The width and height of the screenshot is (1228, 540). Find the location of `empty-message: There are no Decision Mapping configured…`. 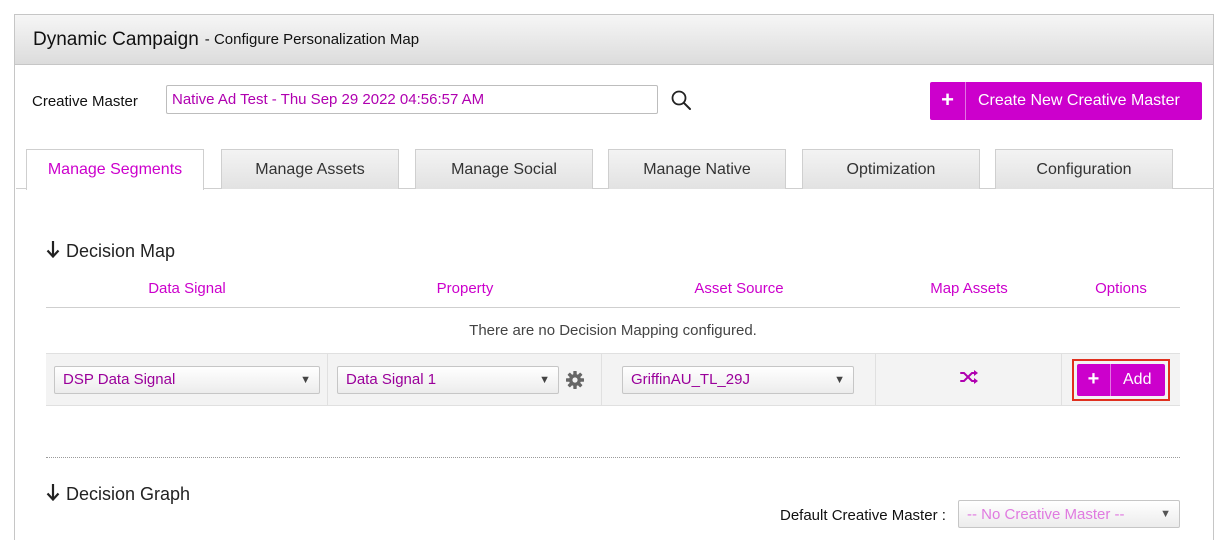

empty-message: There are no Decision Mapping configured… is located at coordinates (613, 331).